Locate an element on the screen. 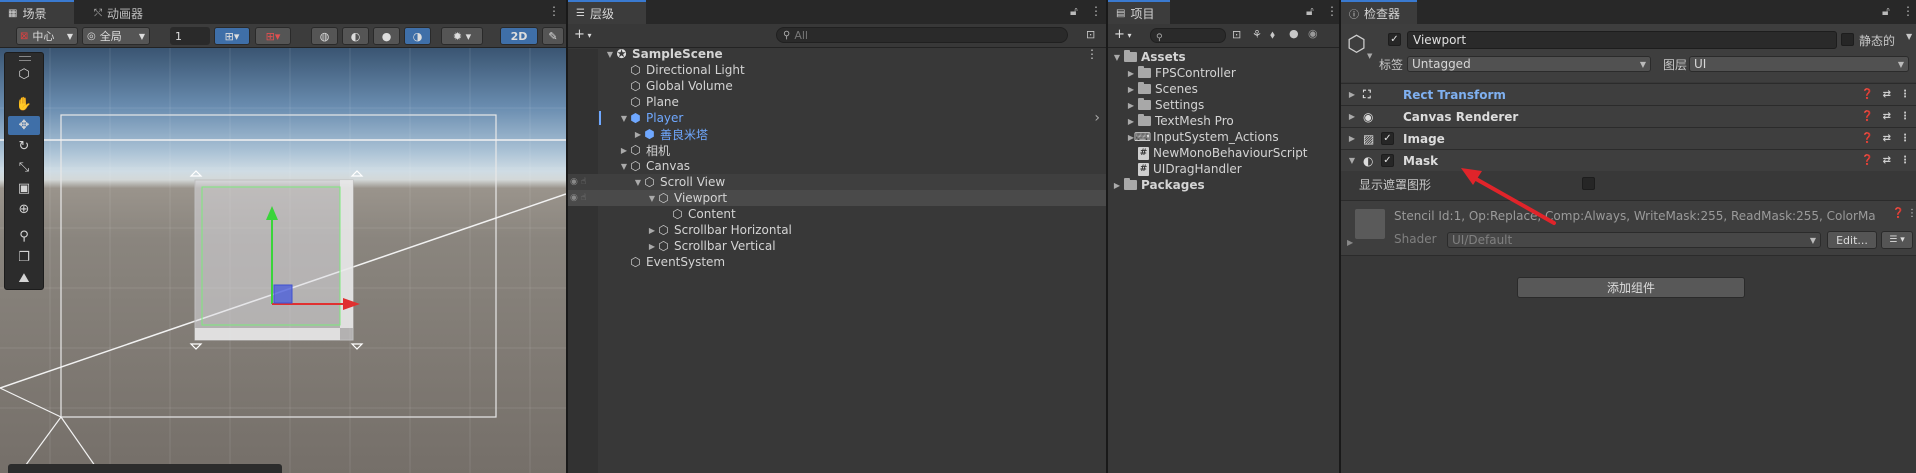 The width and height of the screenshot is (1916, 473). grid-size-value: 1 is located at coordinates (178, 36).